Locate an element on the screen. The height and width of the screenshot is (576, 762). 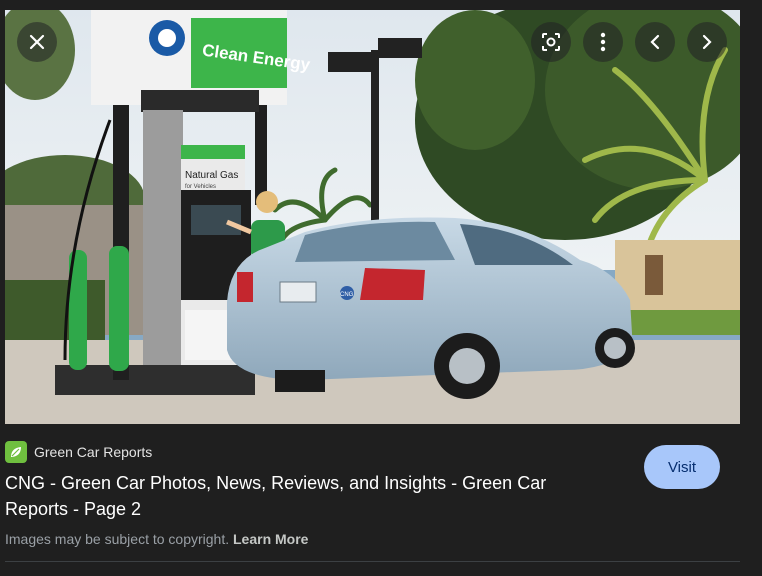
previous-button is located at coordinates (655, 42).